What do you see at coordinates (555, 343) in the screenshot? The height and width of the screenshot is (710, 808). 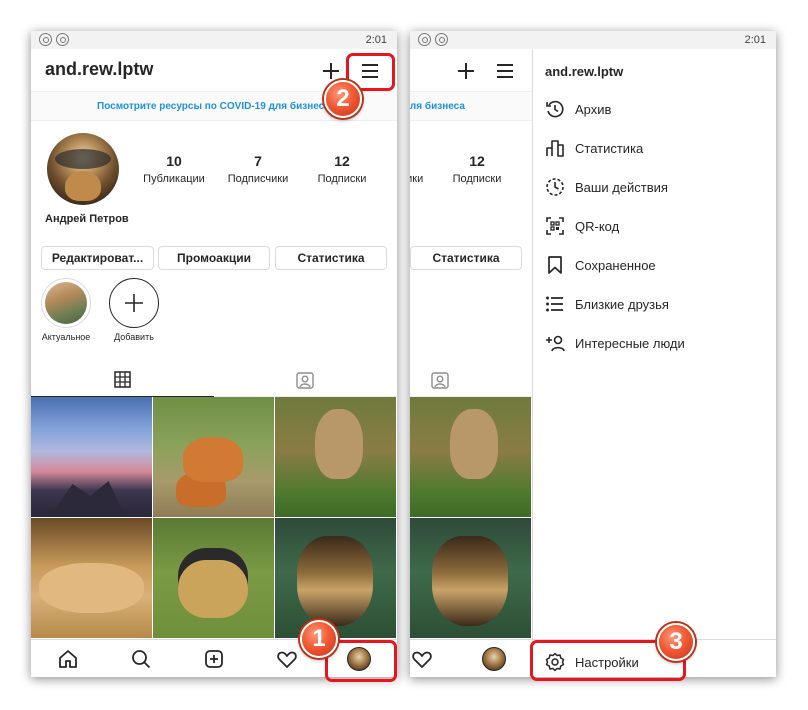 I see `discover-people-icon` at bounding box center [555, 343].